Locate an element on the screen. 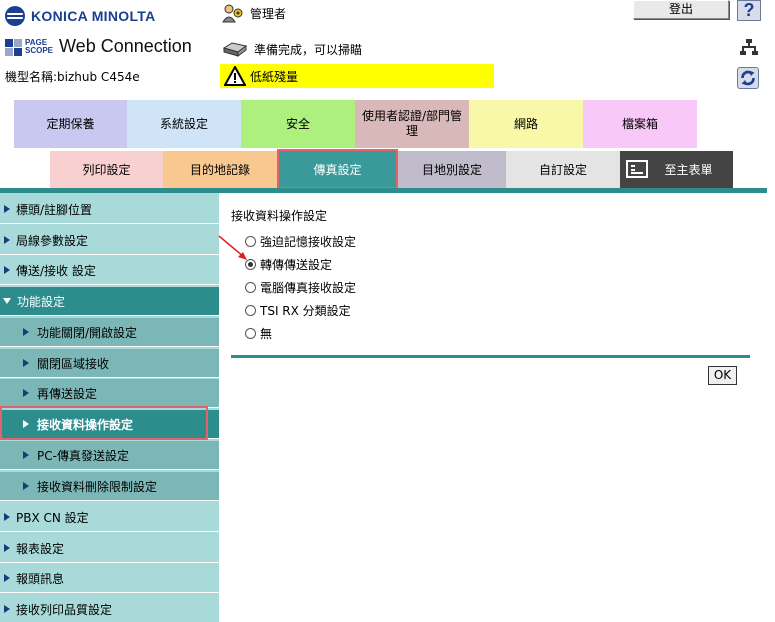 The height and width of the screenshot is (622, 775). triangle-down-icon is located at coordinates (7, 301).